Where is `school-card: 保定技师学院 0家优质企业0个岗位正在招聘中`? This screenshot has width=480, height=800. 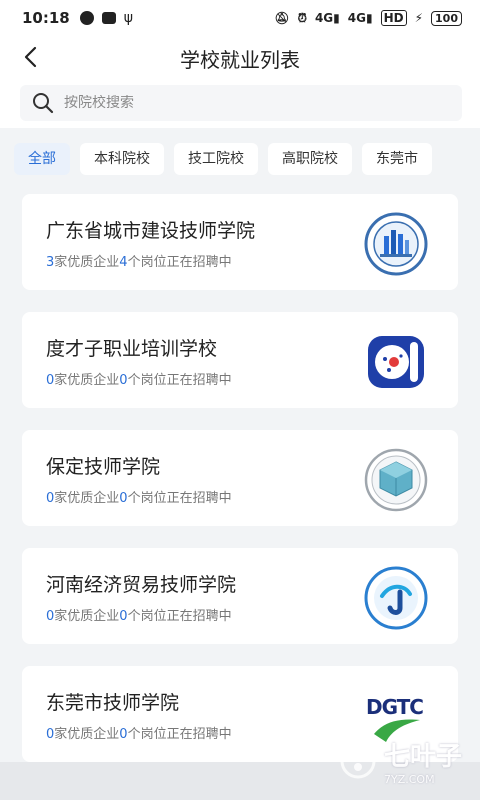 school-card: 保定技师学院 0家优质企业0个岗位正在招聘中 is located at coordinates (240, 478).